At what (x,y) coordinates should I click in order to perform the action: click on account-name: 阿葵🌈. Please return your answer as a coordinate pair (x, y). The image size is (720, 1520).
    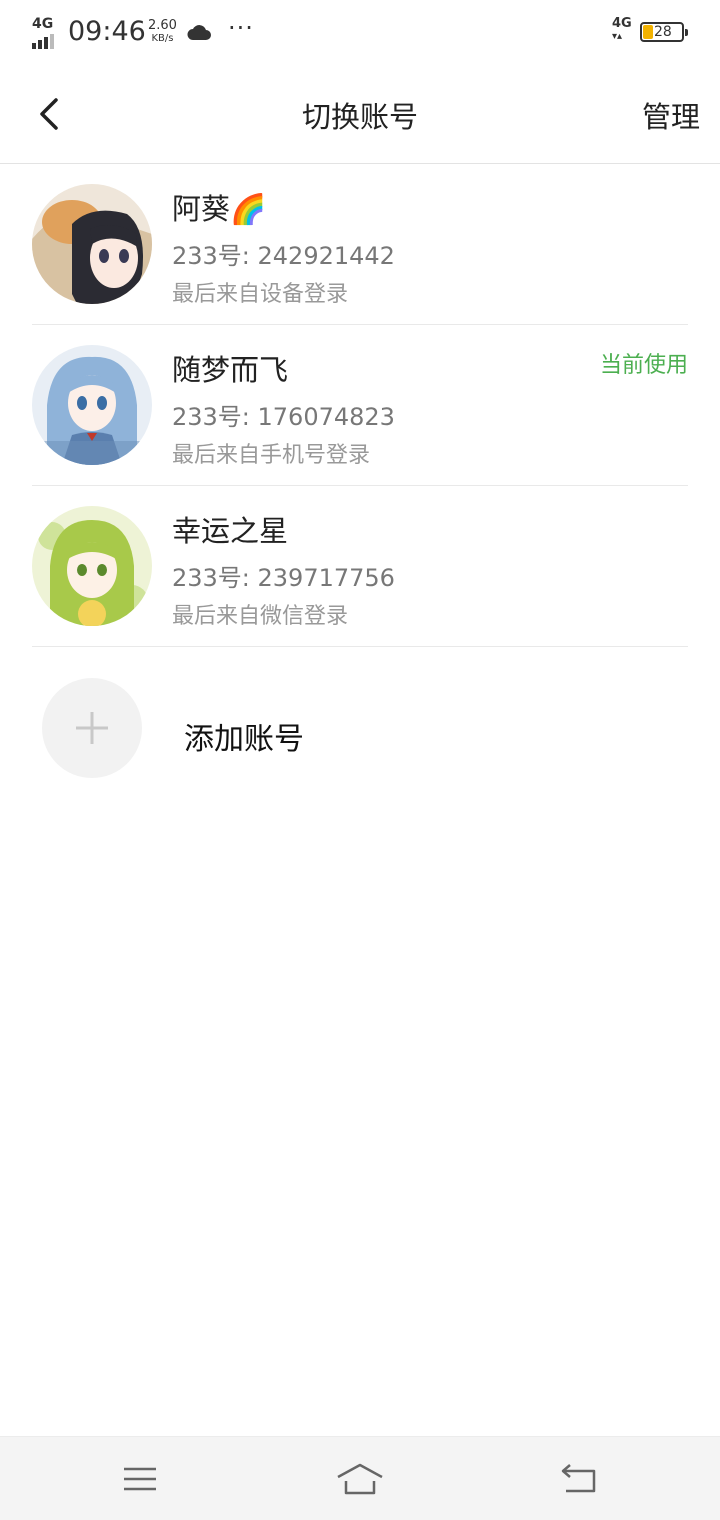
    Looking at the image, I should click on (219, 209).